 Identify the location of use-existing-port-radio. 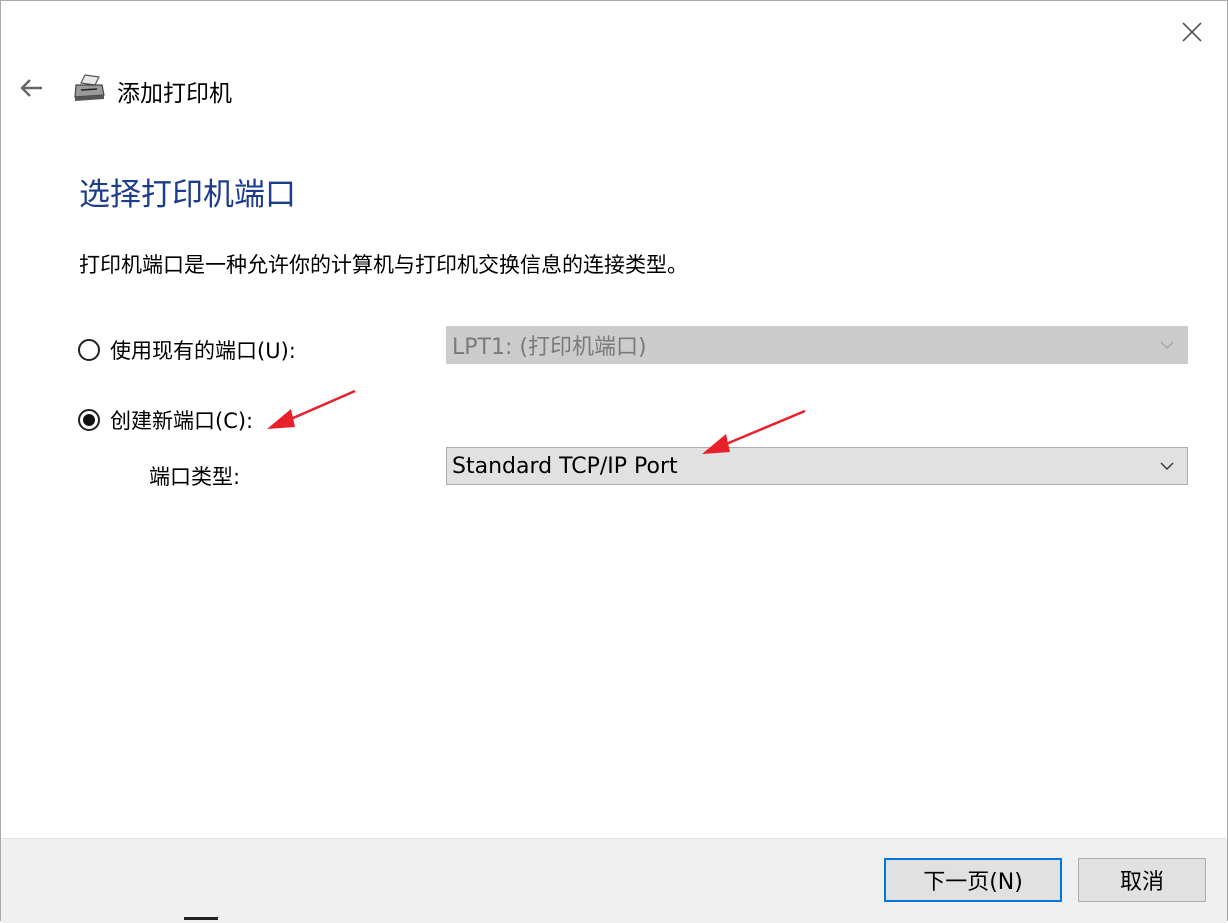
(89, 350).